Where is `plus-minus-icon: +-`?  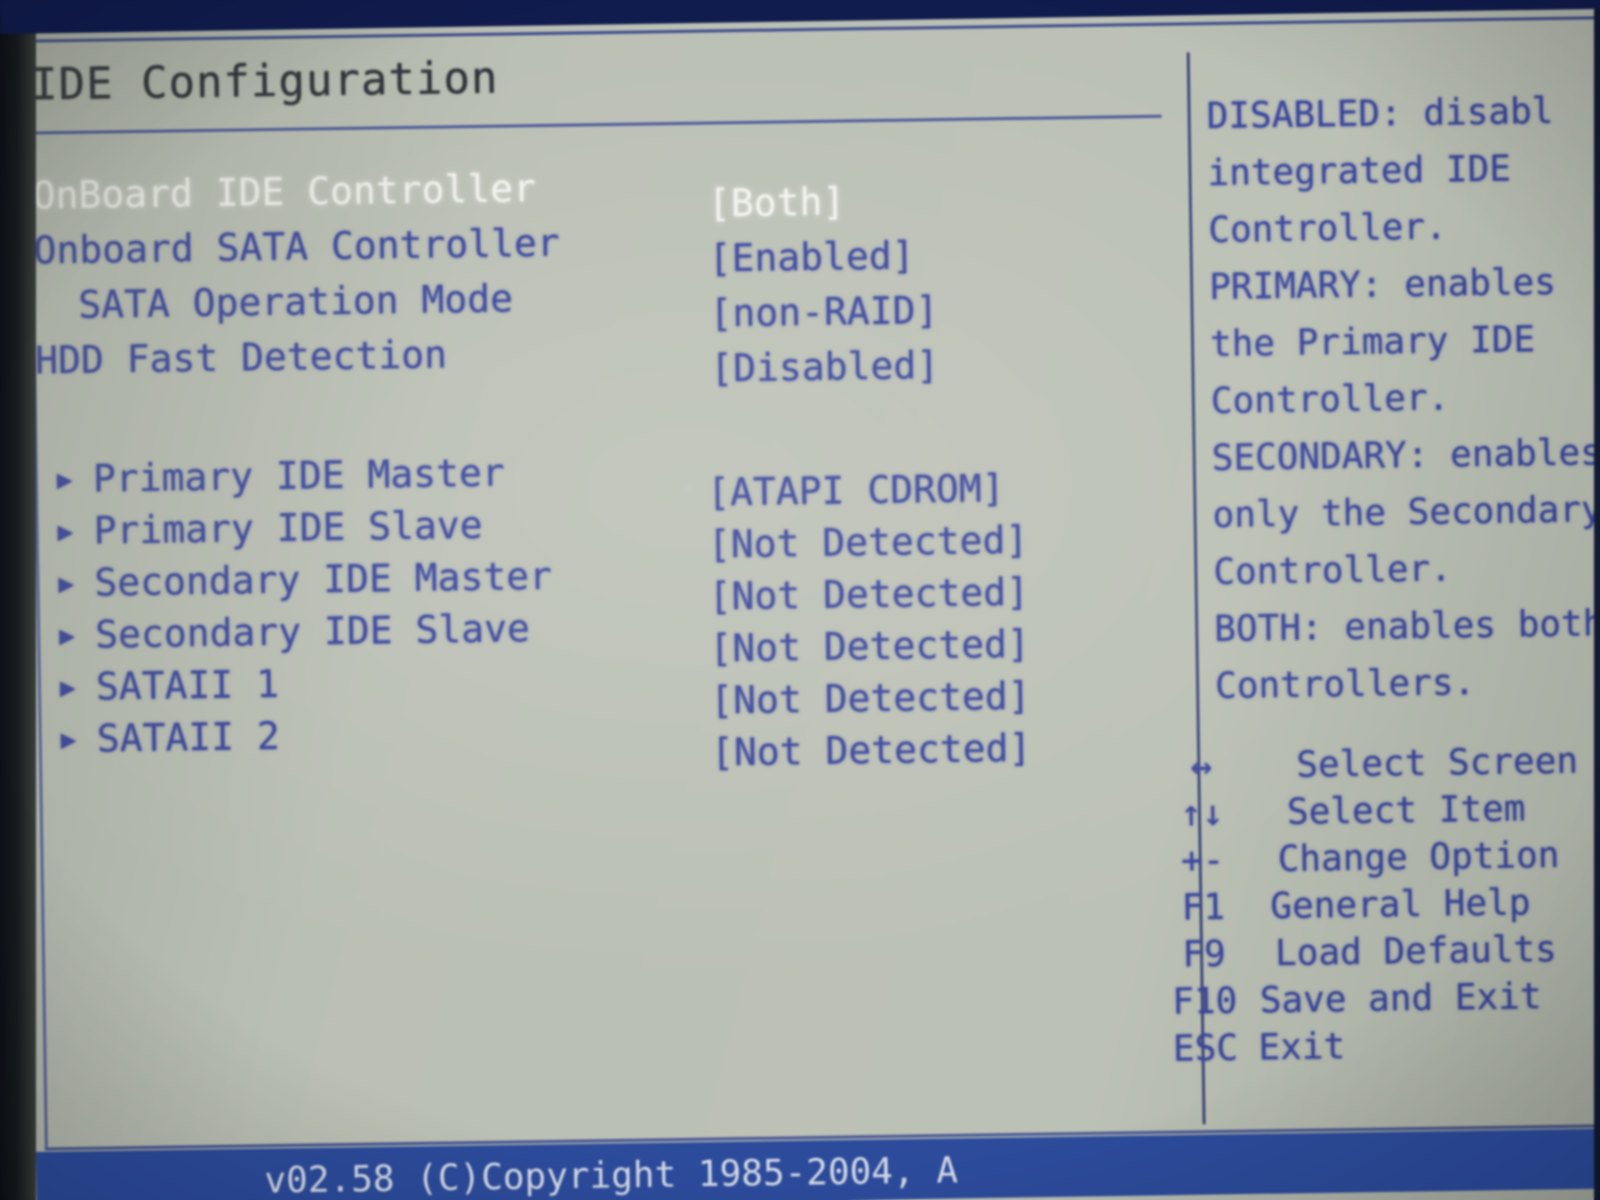
plus-minus-icon: +- is located at coordinates (1202, 860).